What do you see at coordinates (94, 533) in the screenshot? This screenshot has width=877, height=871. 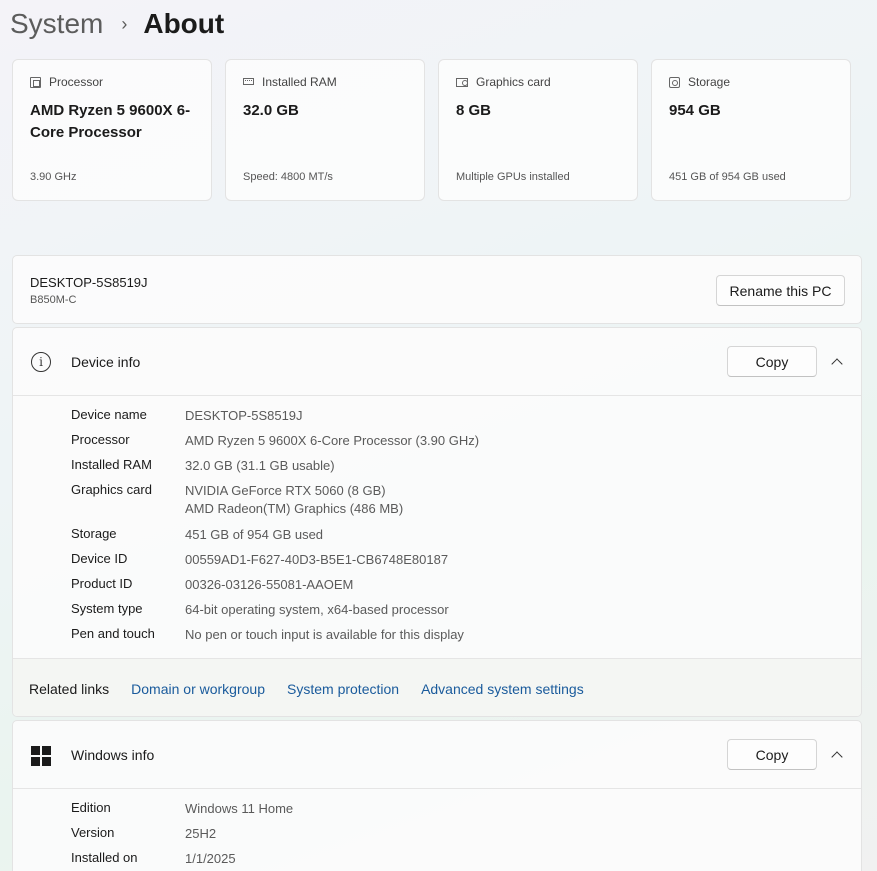 I see `spec-label: Storage` at bounding box center [94, 533].